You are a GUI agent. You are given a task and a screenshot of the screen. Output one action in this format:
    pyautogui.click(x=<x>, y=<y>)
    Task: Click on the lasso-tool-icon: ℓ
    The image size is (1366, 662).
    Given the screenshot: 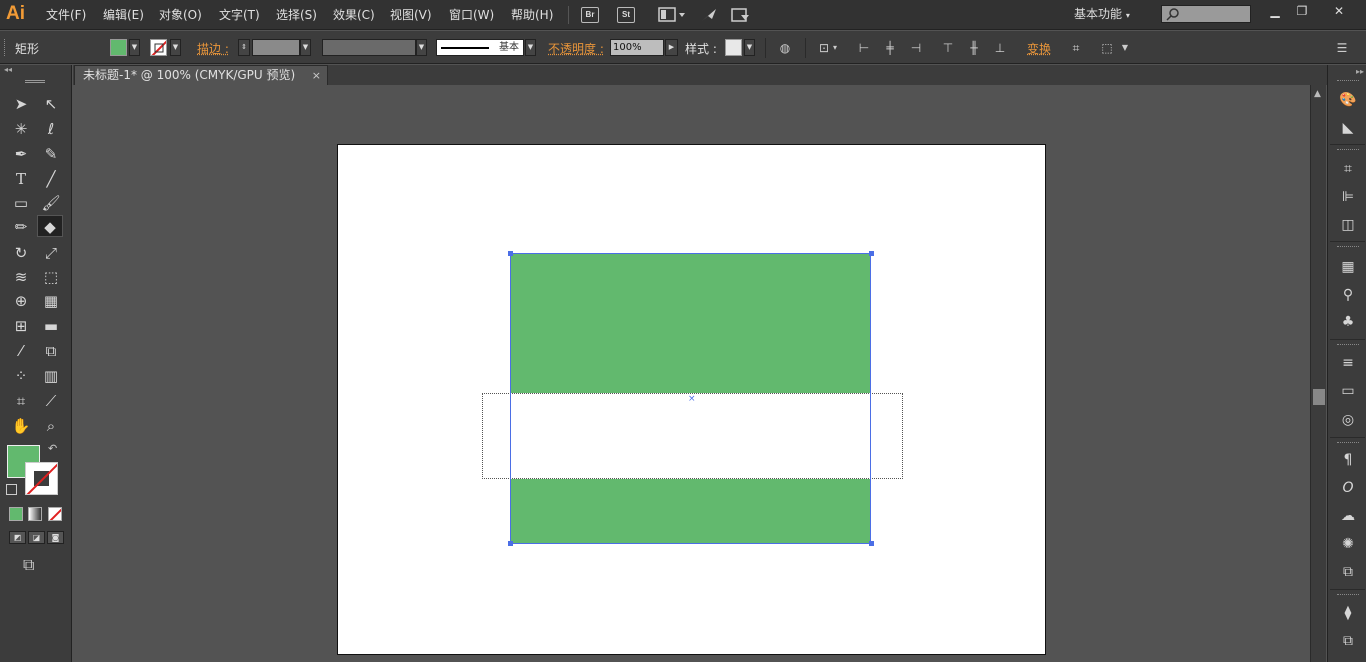 What is the action you would take?
    pyautogui.click(x=51, y=129)
    